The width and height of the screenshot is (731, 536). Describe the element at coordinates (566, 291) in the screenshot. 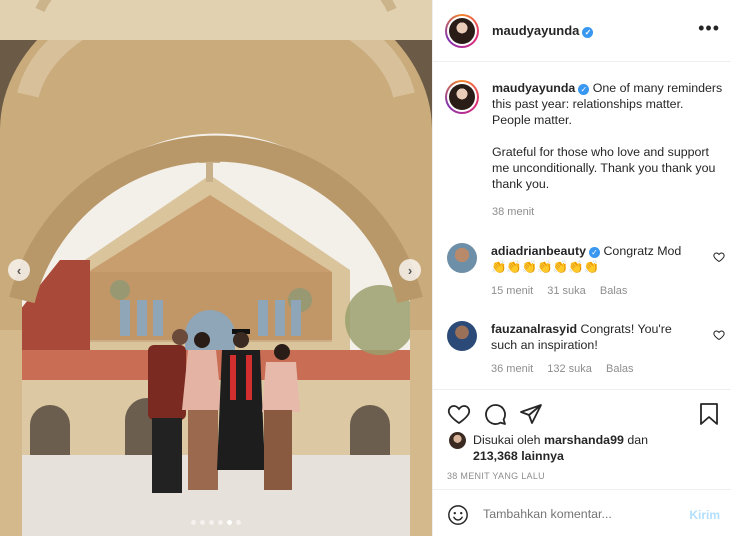

I see `comment-likes: 31 suka` at that location.